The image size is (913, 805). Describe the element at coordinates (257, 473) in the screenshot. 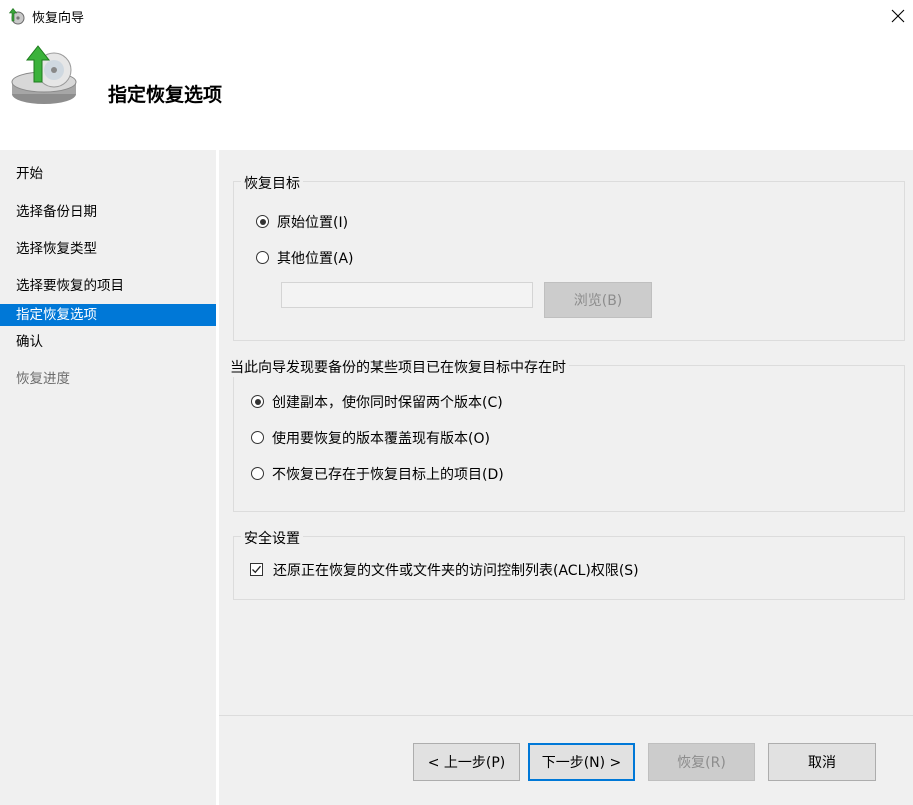

I see `skip-existing-radio` at that location.